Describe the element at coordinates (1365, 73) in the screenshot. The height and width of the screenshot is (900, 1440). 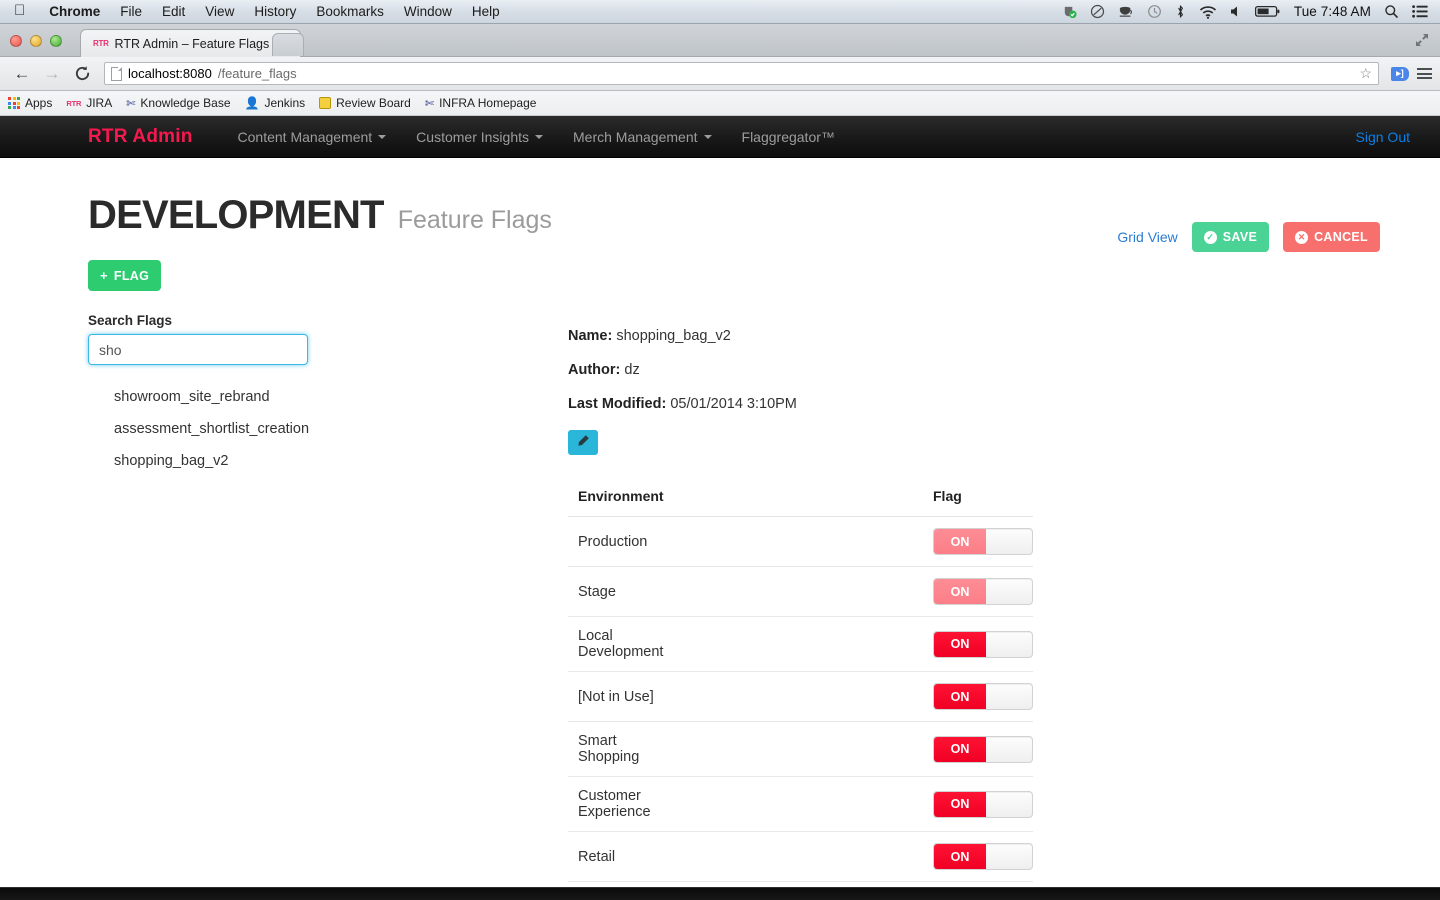
I see `bookmark-star-icon: ☆` at that location.